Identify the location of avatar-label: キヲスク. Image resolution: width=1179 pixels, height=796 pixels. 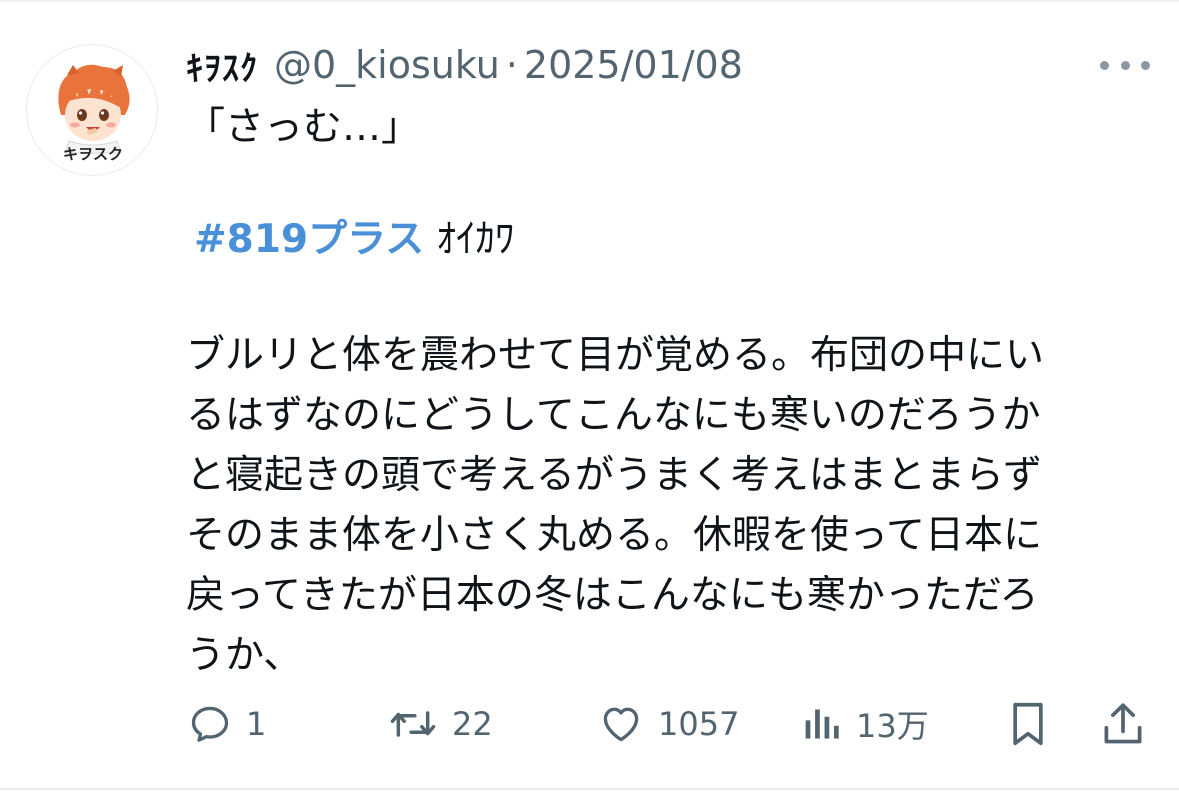
(92, 154).